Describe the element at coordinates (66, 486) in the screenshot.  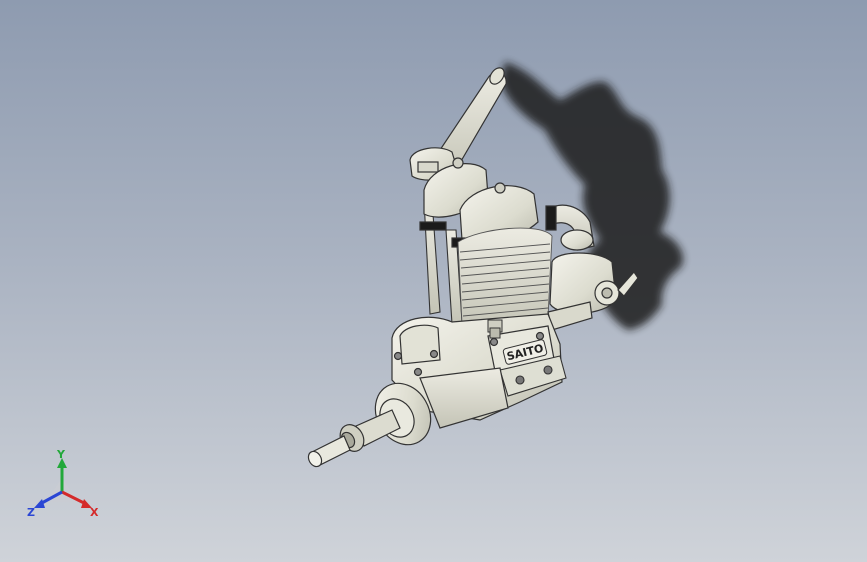
I see `orientation-triad: Y X Z` at that location.